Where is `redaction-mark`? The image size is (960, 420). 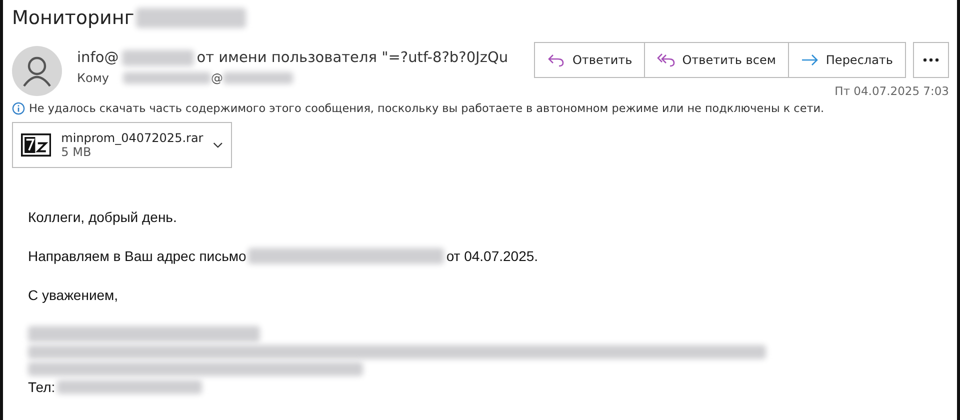 redaction-mark is located at coordinates (258, 78).